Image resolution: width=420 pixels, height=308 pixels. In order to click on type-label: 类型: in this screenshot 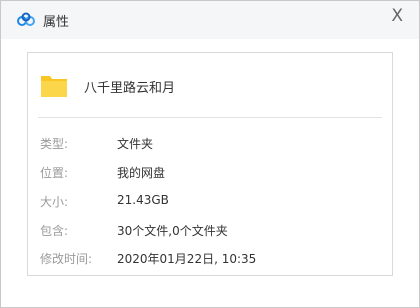, I will do `click(54, 144)`.